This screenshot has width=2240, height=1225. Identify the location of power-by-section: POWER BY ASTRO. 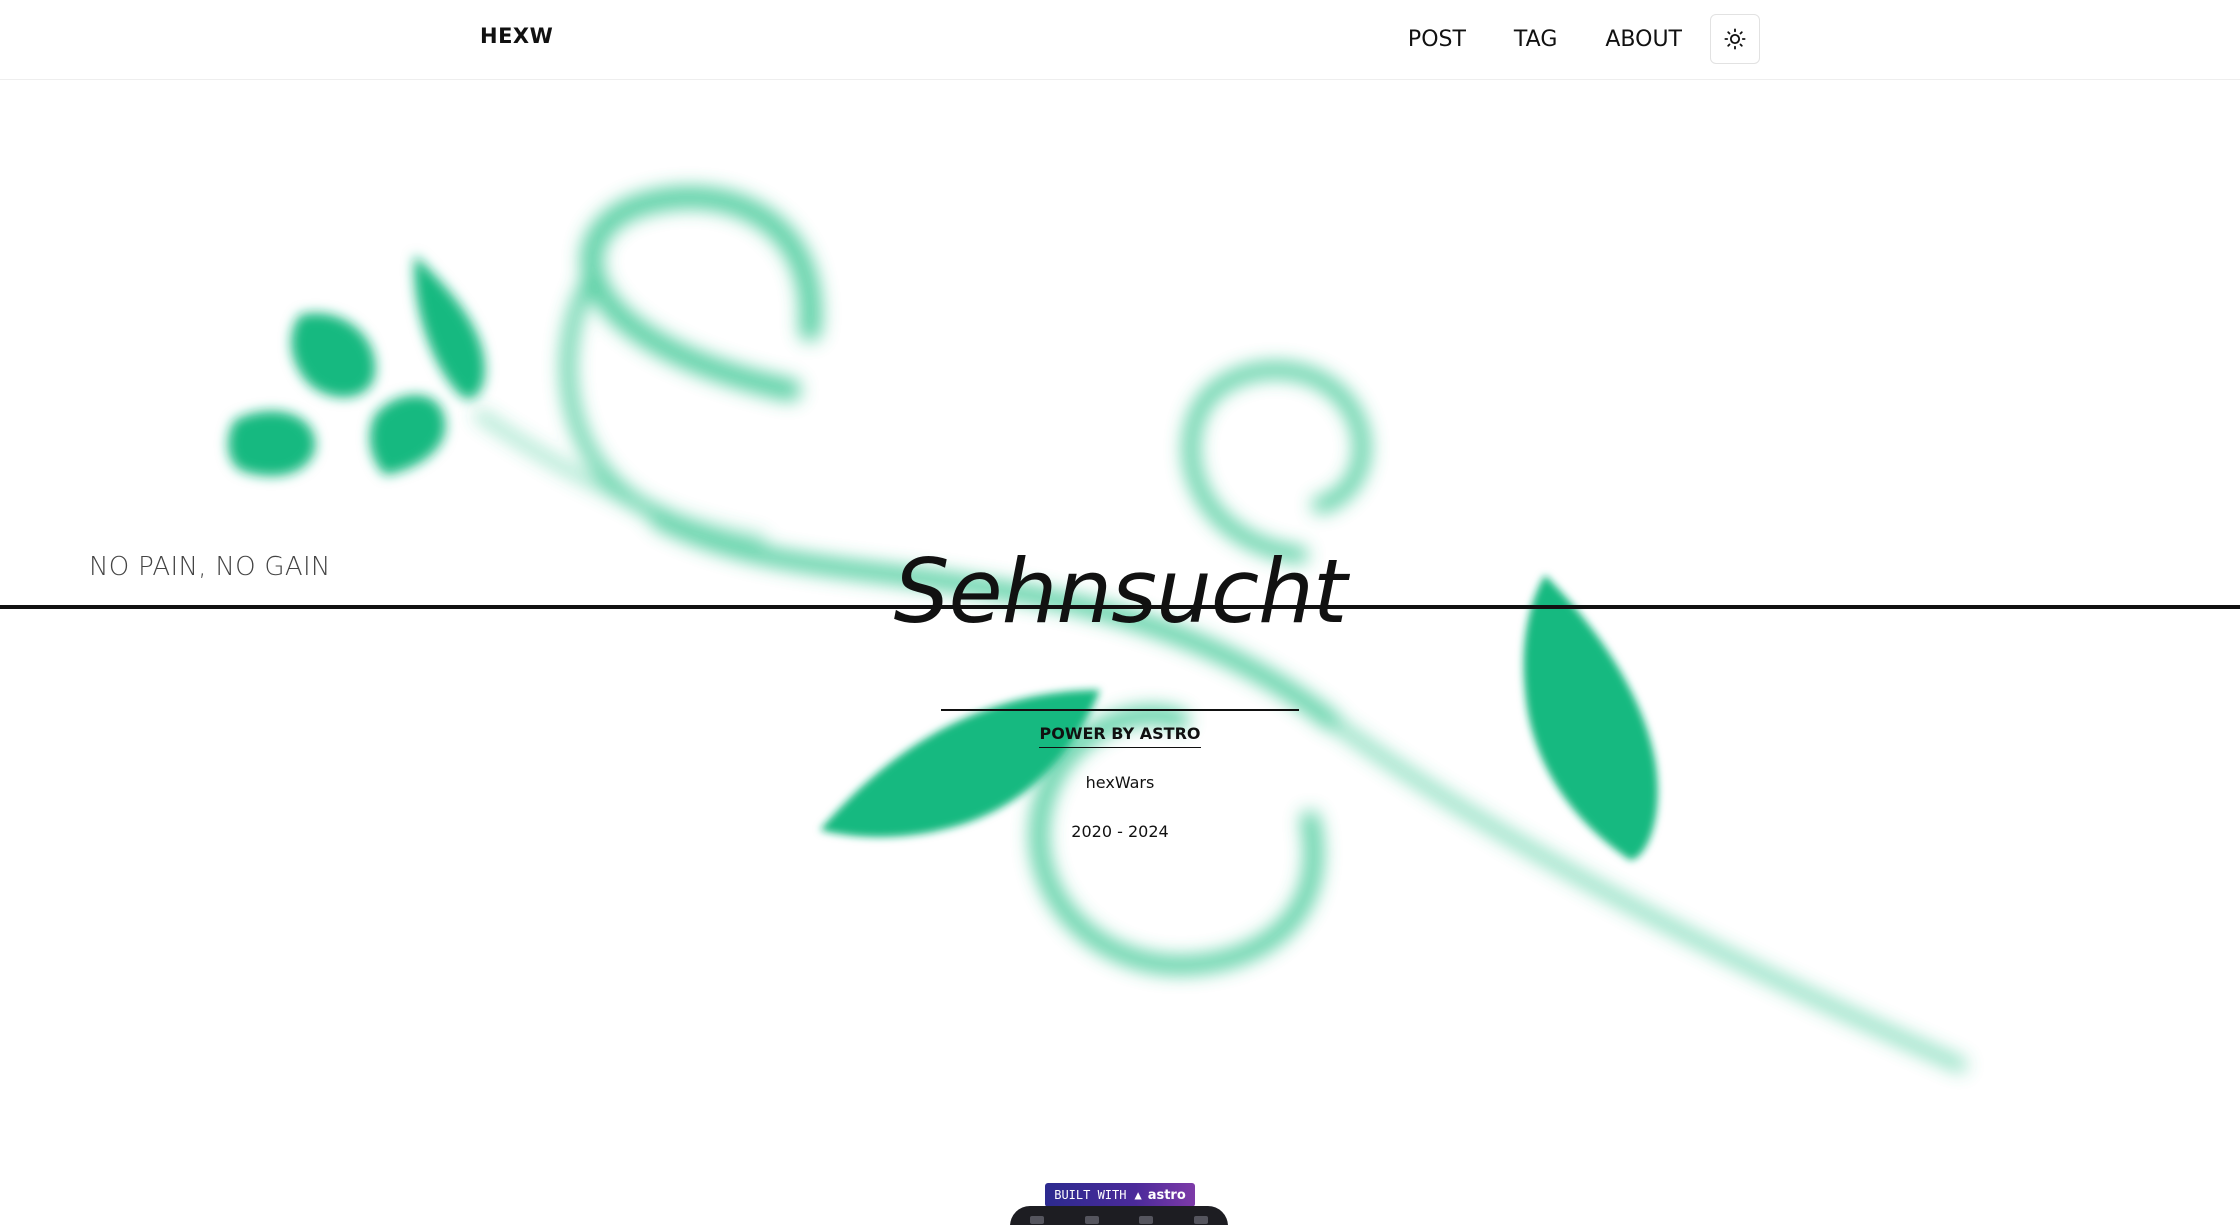
(1120, 736).